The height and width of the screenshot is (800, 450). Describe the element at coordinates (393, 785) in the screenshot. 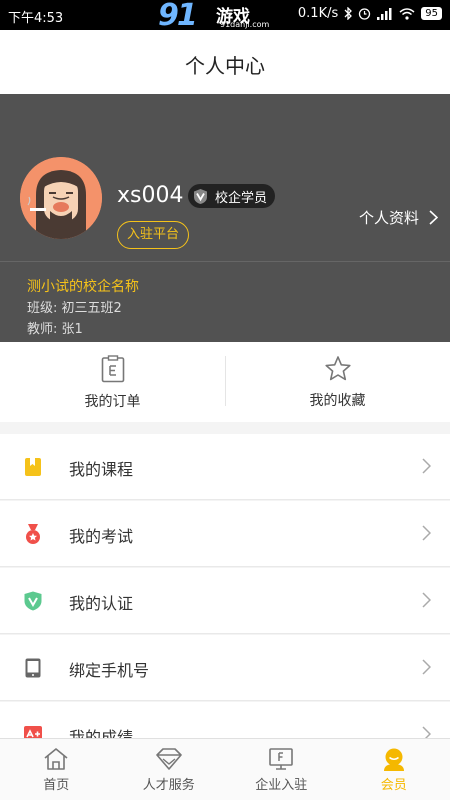

I see `tab-member-label: 会员` at that location.